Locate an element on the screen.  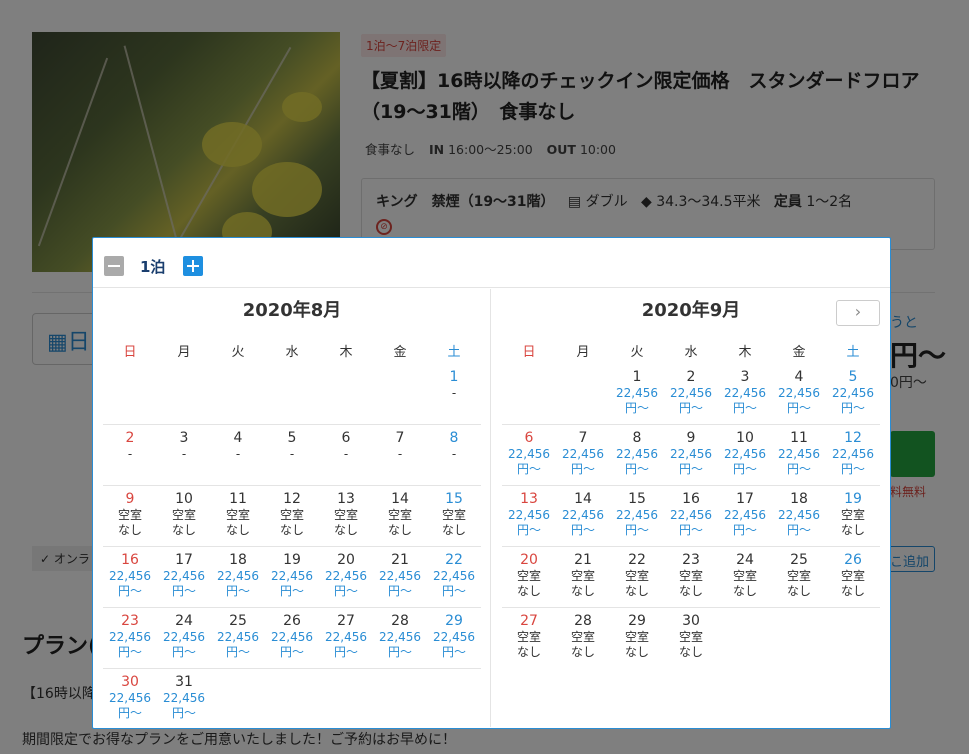
next-month-button: › is located at coordinates (858, 313).